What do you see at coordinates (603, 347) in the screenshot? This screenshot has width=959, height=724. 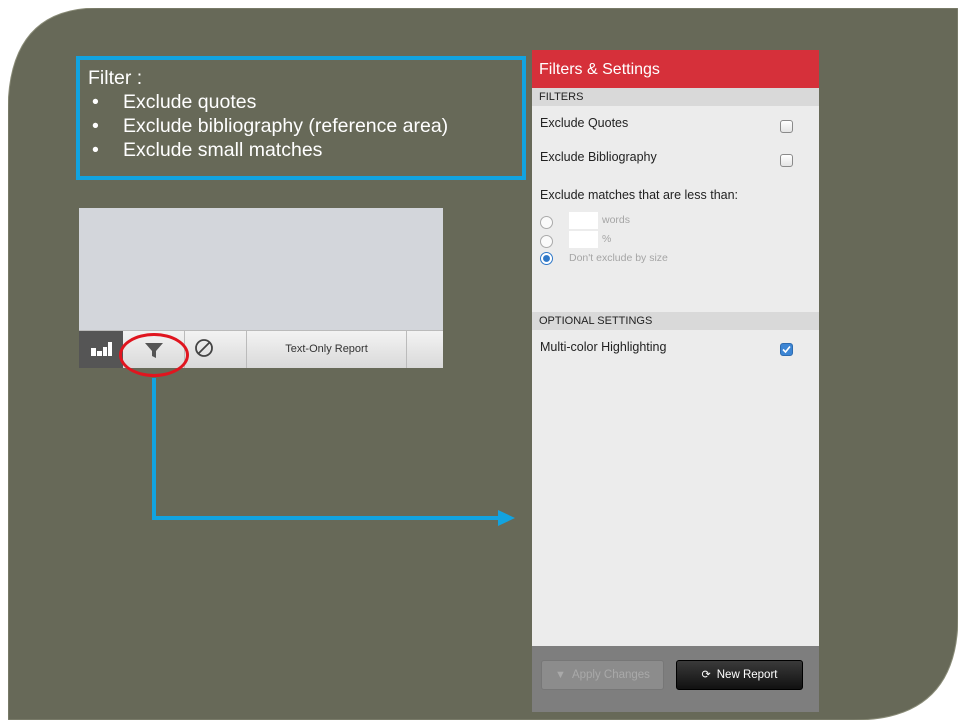 I see `multicolor-highlighting-label: Multi-color Highlighting` at bounding box center [603, 347].